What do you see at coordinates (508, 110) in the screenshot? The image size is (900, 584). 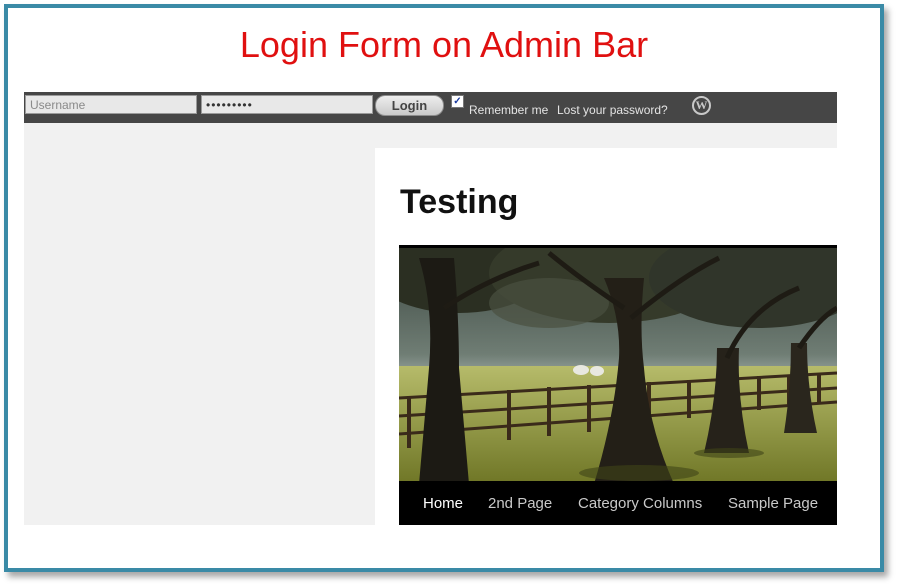 I see `remember-label: Remember me` at bounding box center [508, 110].